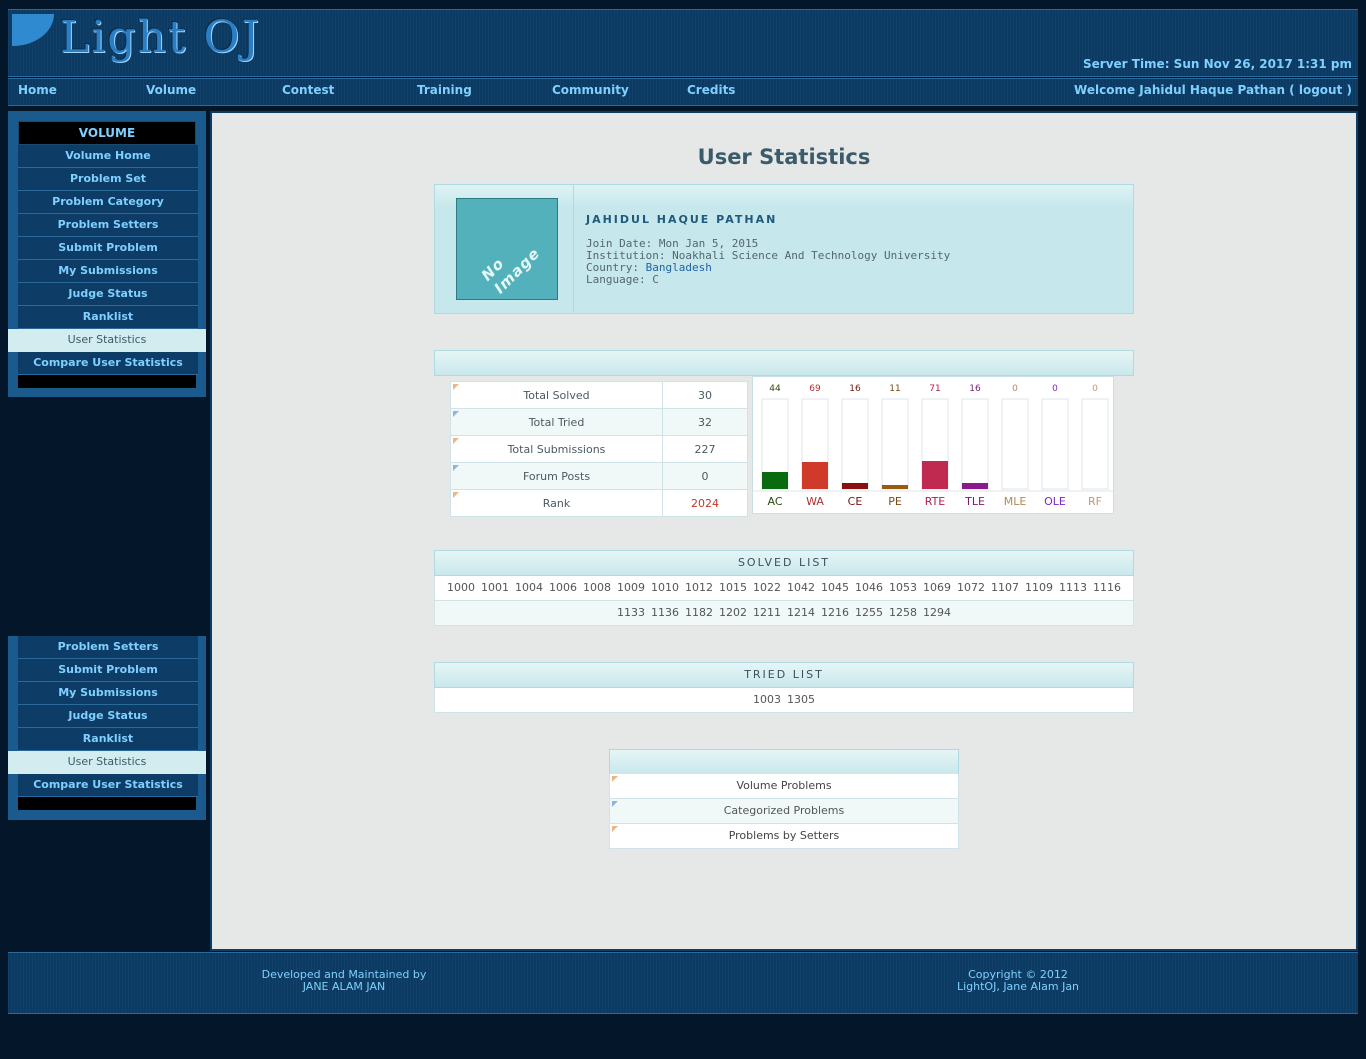 Image resolution: width=1366 pixels, height=1059 pixels. I want to click on solved-problem-link: 1008, so click(597, 587).